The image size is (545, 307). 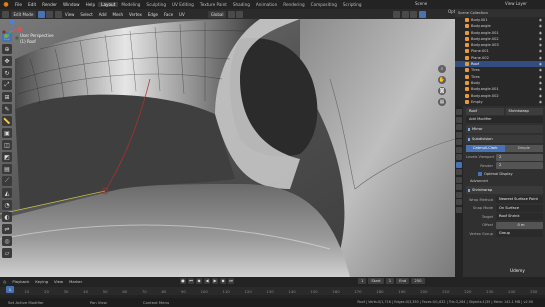 What do you see at coordinates (459, 157) in the screenshot?
I see `object-tab-icon` at bounding box center [459, 157].